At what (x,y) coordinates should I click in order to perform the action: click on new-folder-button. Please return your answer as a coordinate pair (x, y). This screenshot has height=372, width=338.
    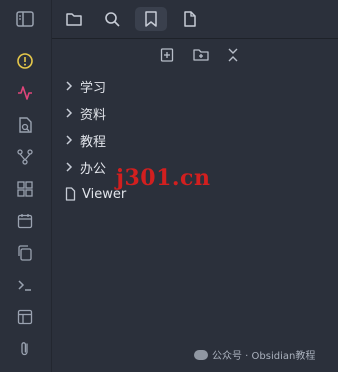
    Looking at the image, I should click on (201, 55).